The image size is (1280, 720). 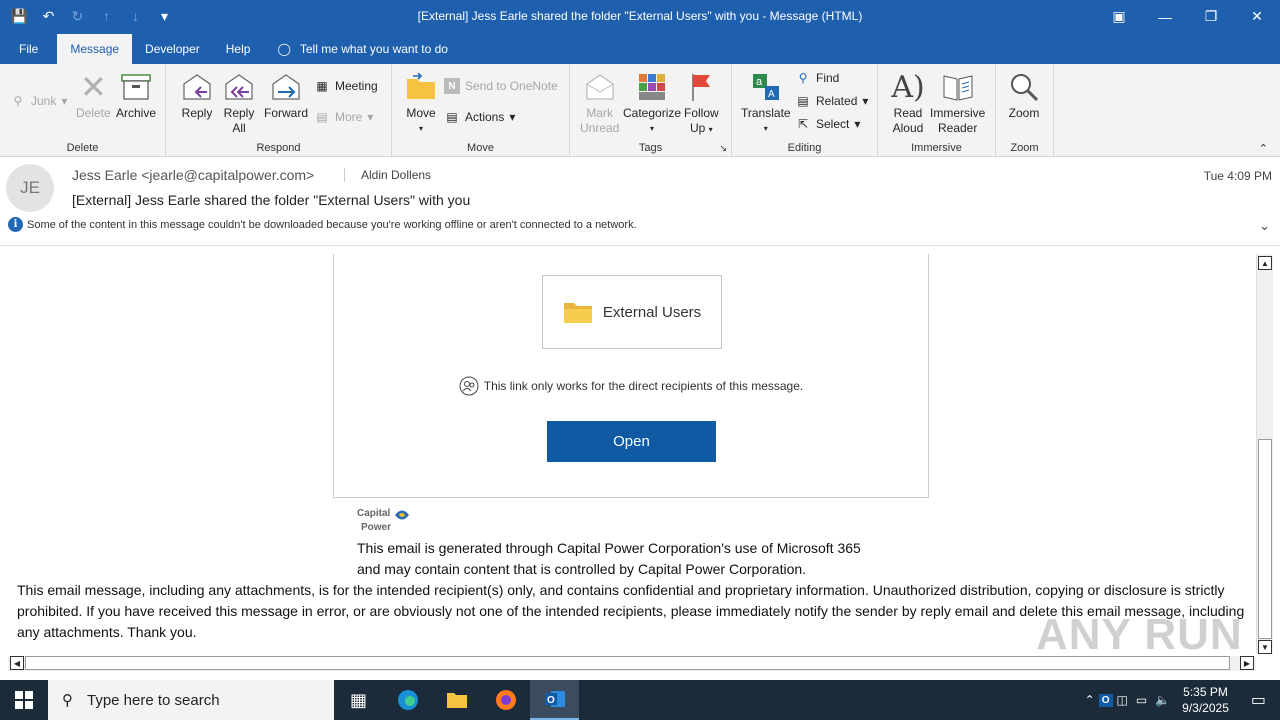 I want to click on clock-date: 9/3/2025, so click(x=1205, y=708).